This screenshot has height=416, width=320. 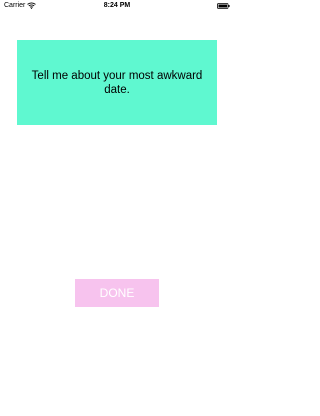 I want to click on prompt-text: Tell me about your most awkward date., so click(x=117, y=82).